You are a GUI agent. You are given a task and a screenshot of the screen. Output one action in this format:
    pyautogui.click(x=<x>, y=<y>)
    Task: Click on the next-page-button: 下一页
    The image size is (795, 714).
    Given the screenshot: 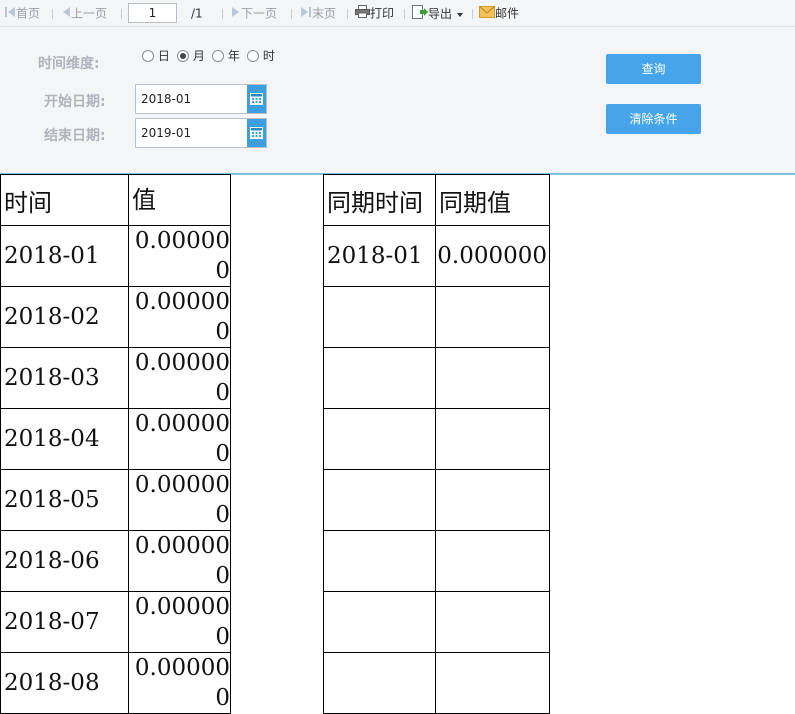 What is the action you would take?
    pyautogui.click(x=254, y=13)
    